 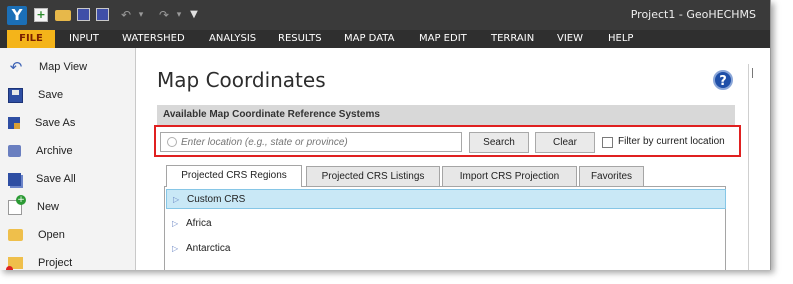 What do you see at coordinates (179, 15) in the screenshot?
I see `redo-dropdown-icon: ▾` at bounding box center [179, 15].